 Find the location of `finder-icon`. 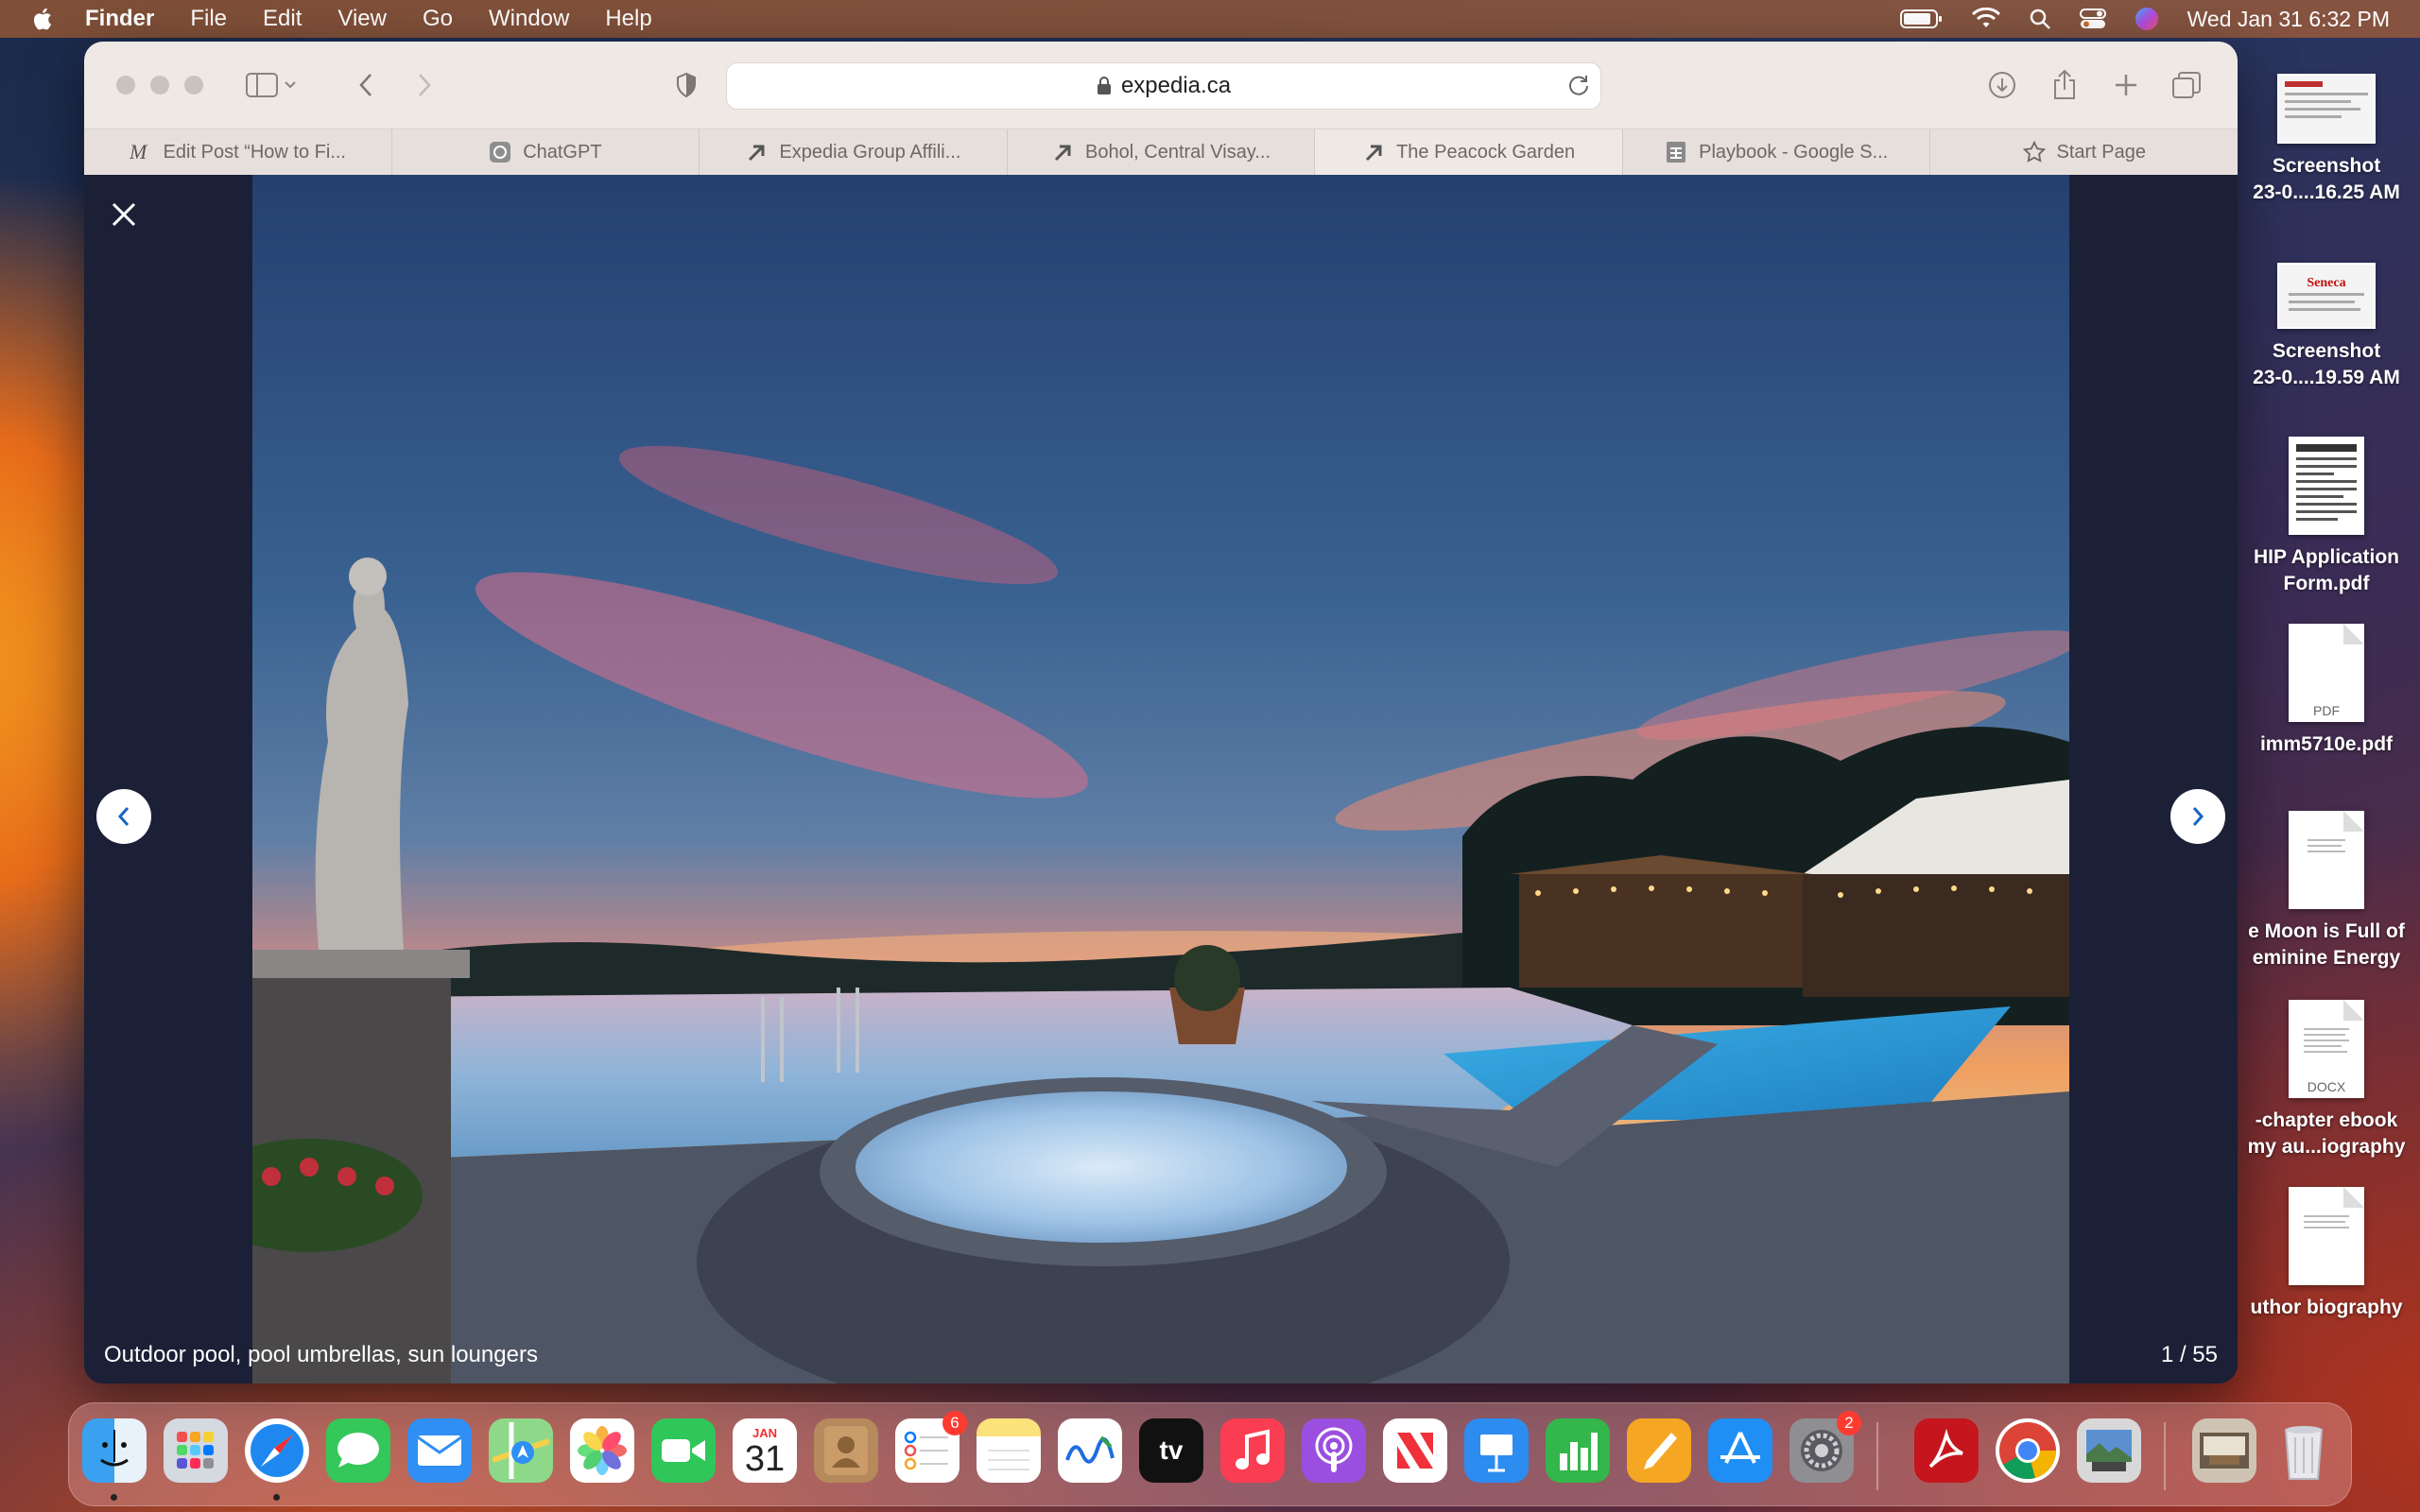

finder-icon is located at coordinates (115, 1450).